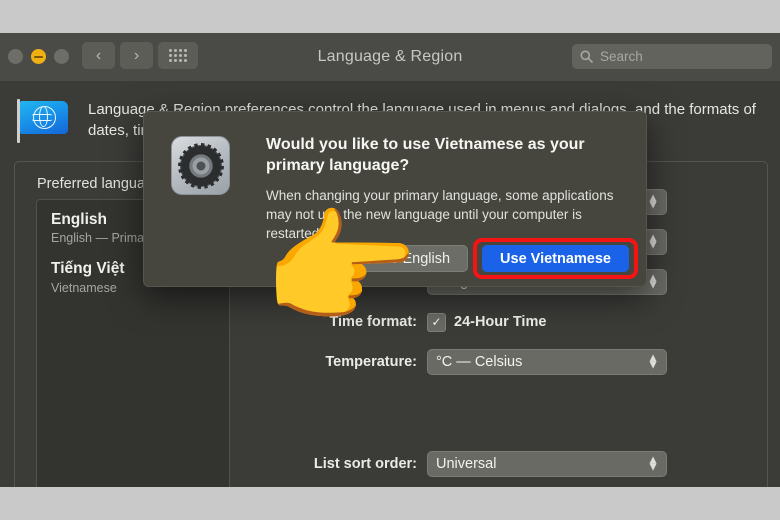 The height and width of the screenshot is (520, 780). I want to click on flag-globe-icon, so click(43, 121).